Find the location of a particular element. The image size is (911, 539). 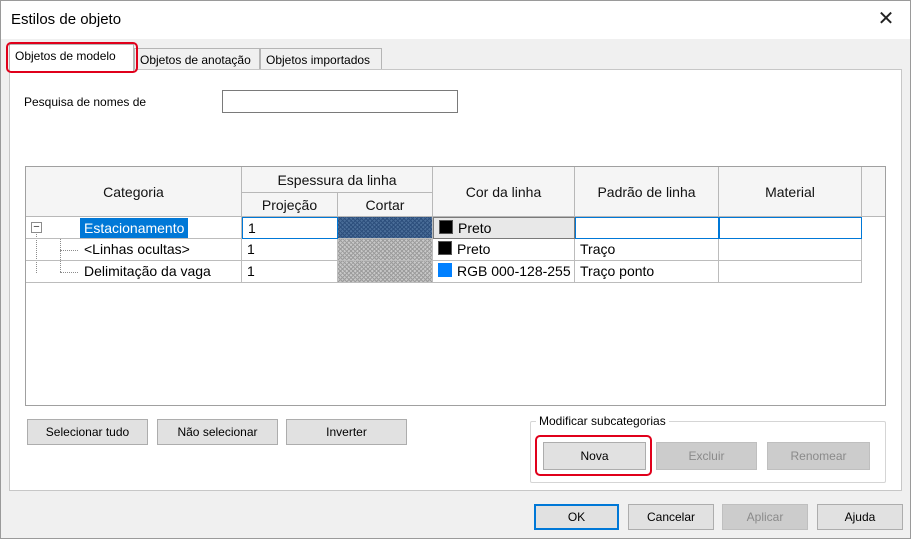

window-title: Estilos de objeto is located at coordinates (66, 19).